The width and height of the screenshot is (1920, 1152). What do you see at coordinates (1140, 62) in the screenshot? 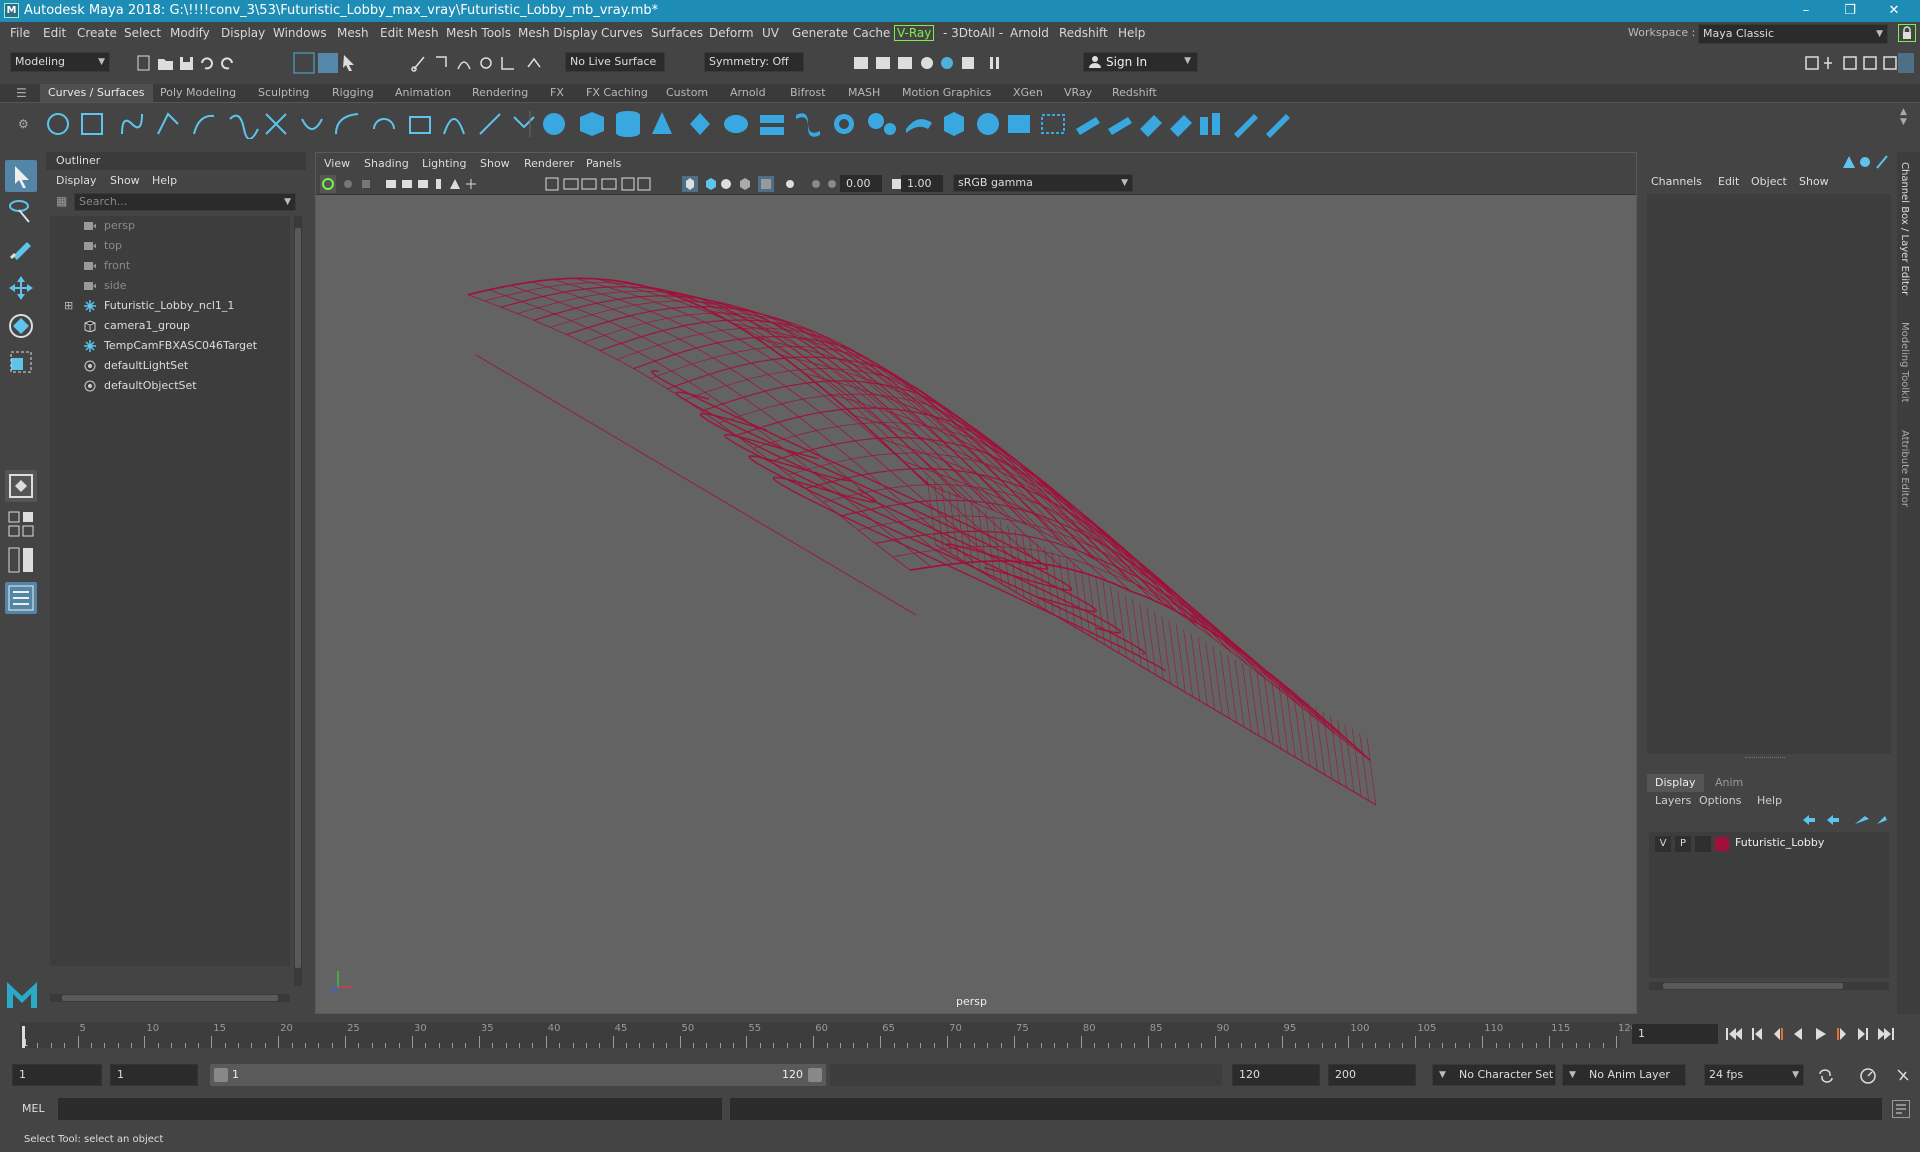
I see `sign-in-button: Sign In ▼` at bounding box center [1140, 62].